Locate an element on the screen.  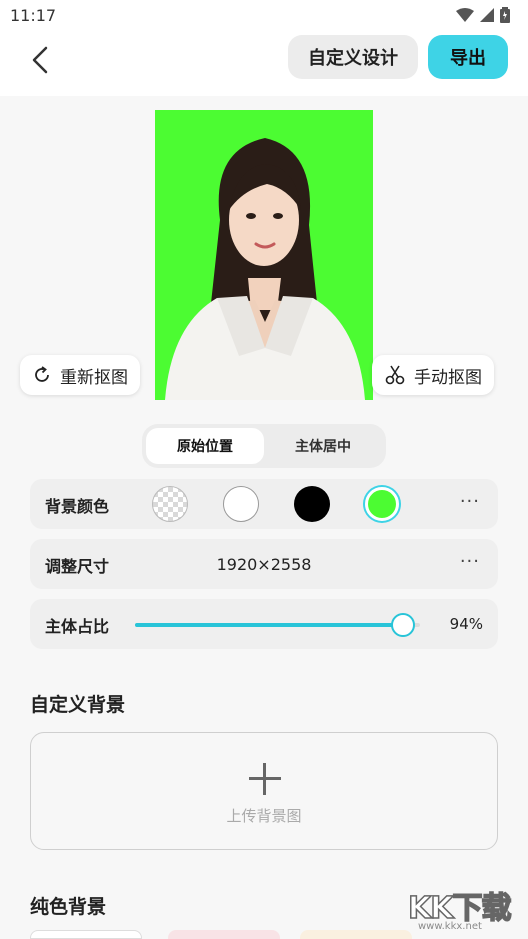
chevron-left-icon is located at coordinates (40, 60).